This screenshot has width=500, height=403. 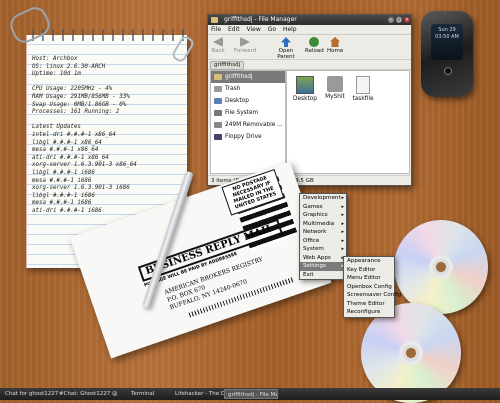 I want to click on note-line: xorg-server 1.6.3.901-3 i686, so click(x=81, y=188).